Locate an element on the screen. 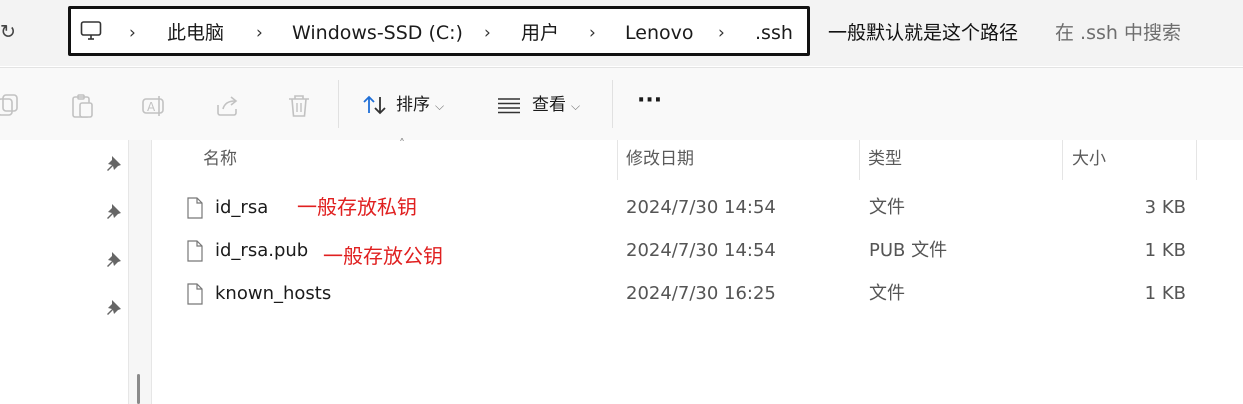 This screenshot has height=404, width=1243. view-button: 查看 ⌵ is located at coordinates (538, 105).